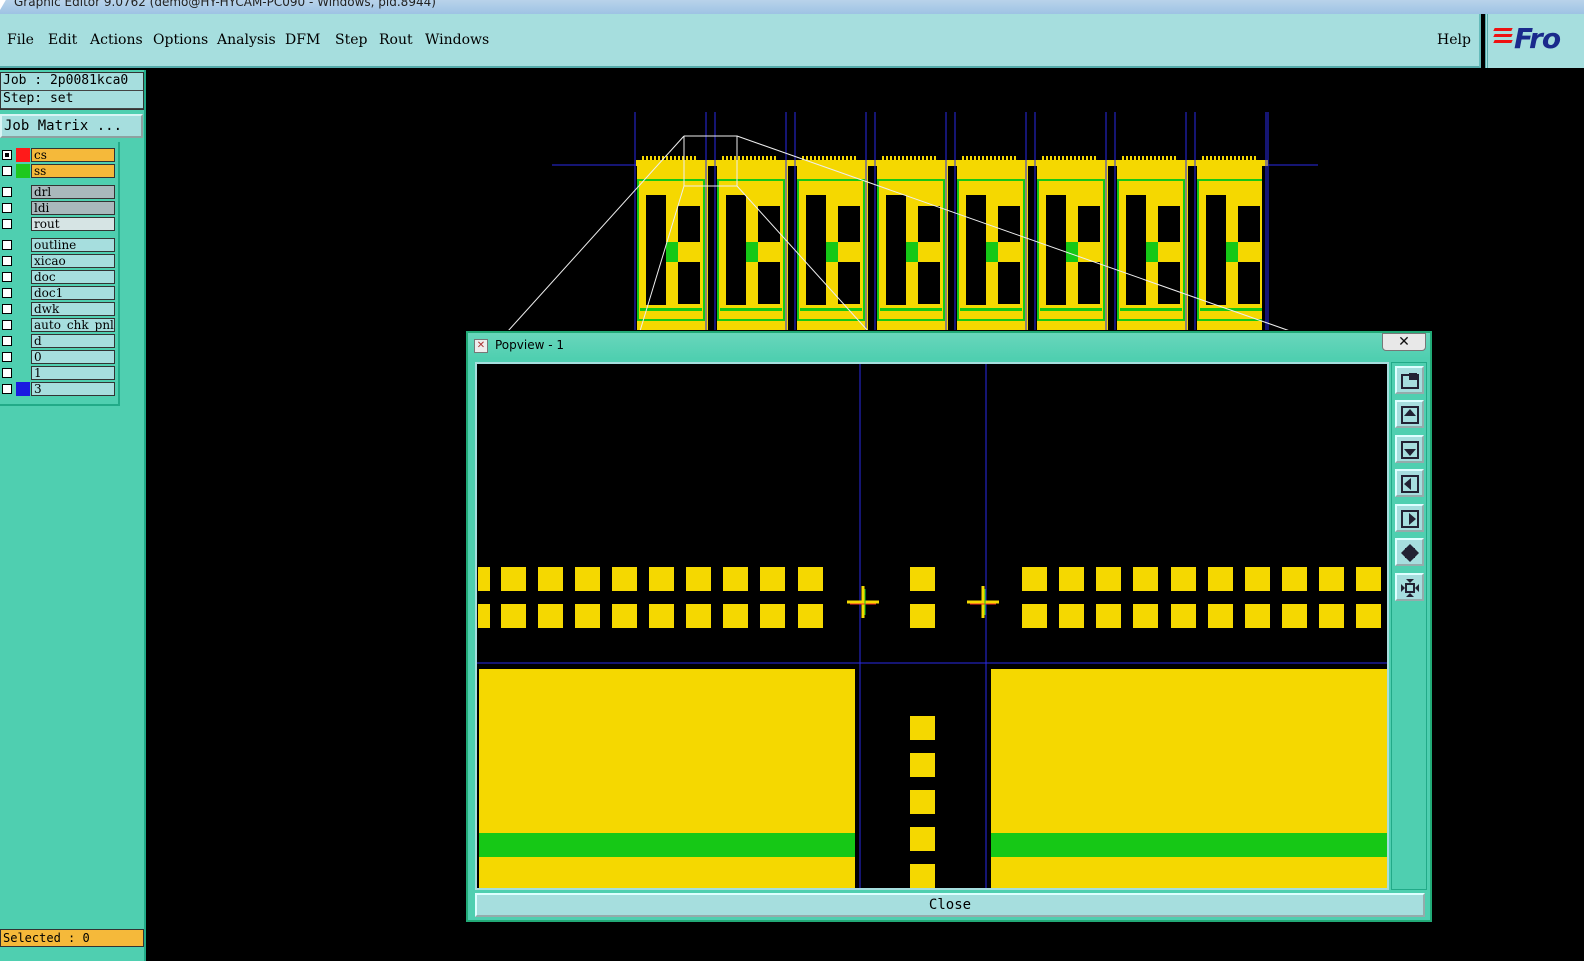  What do you see at coordinates (1409, 552) in the screenshot?
I see `zoom-out-icon` at bounding box center [1409, 552].